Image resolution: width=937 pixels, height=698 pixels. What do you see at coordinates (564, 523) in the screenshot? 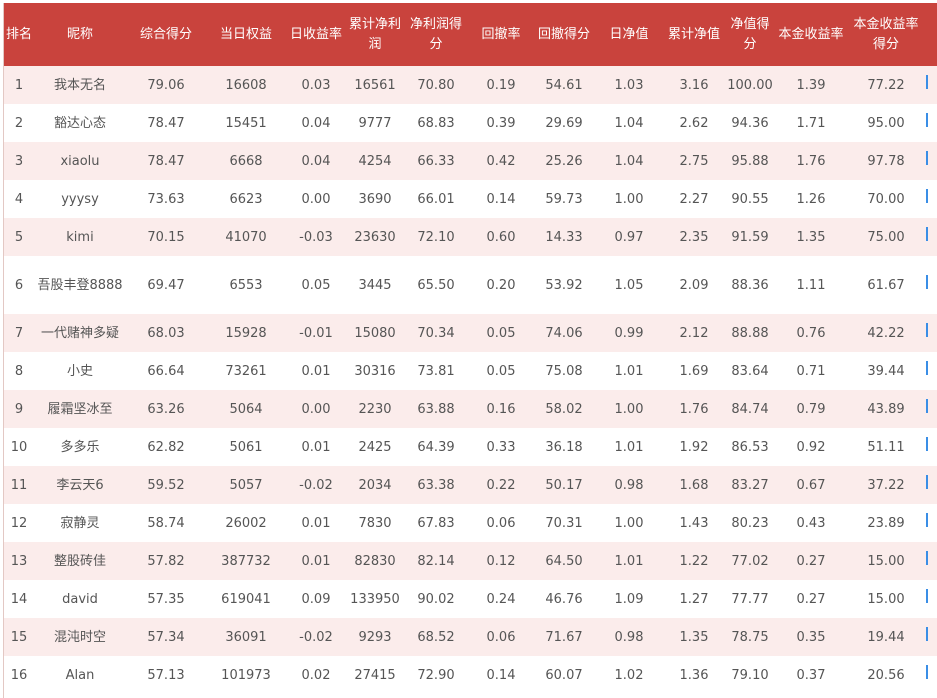
I see `drawdown-score-cell: 70.31` at bounding box center [564, 523].